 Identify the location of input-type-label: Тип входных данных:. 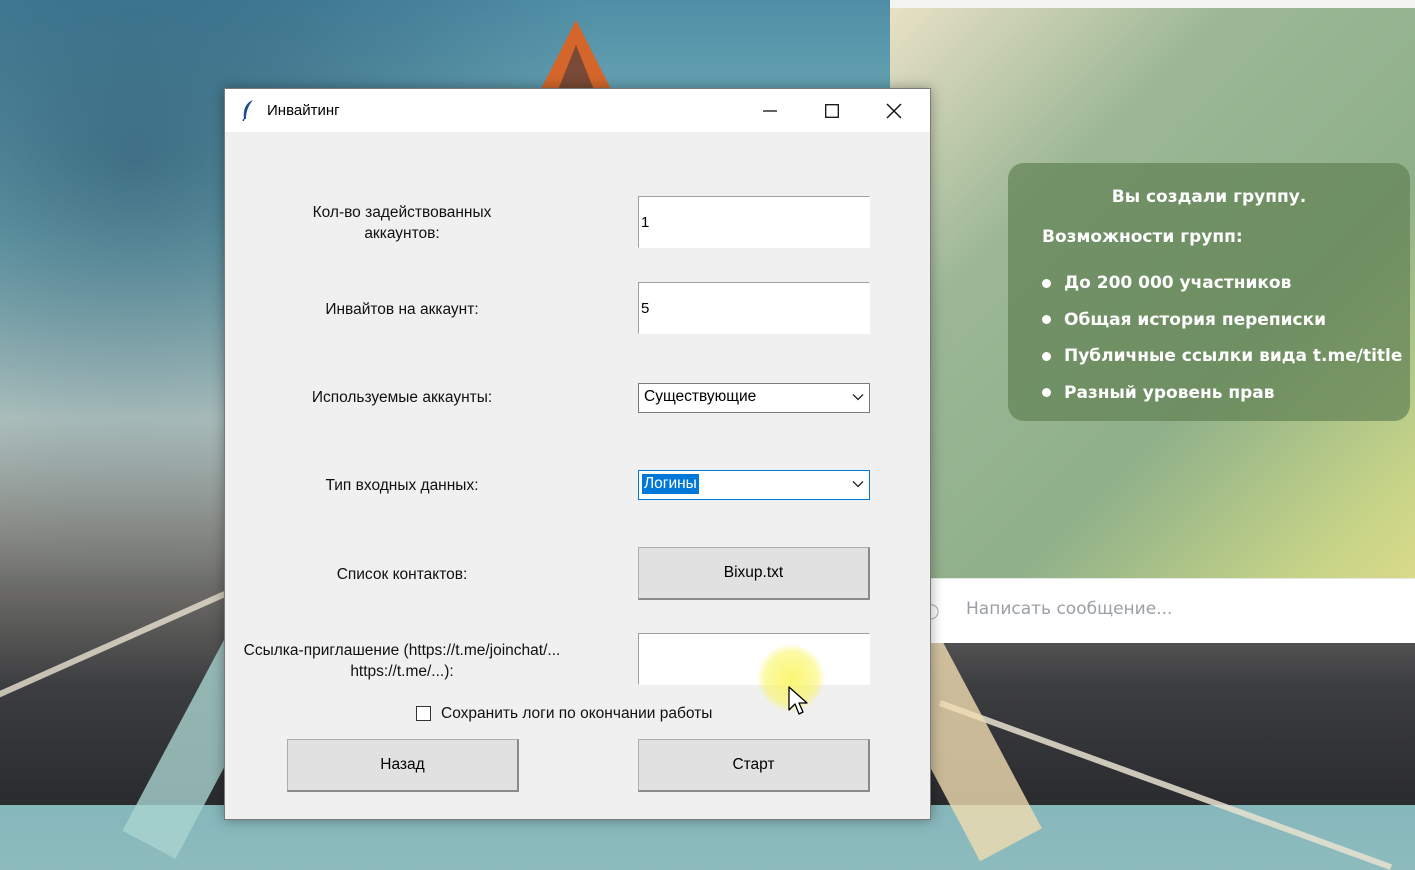
(402, 485).